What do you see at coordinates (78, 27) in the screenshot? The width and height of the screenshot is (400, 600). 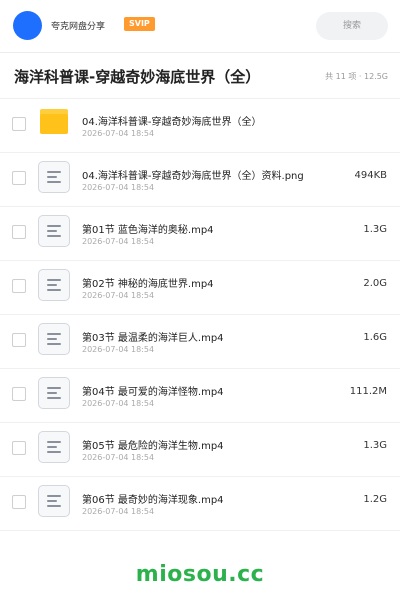 I see `sharer-name: 夸克网盘分享` at bounding box center [78, 27].